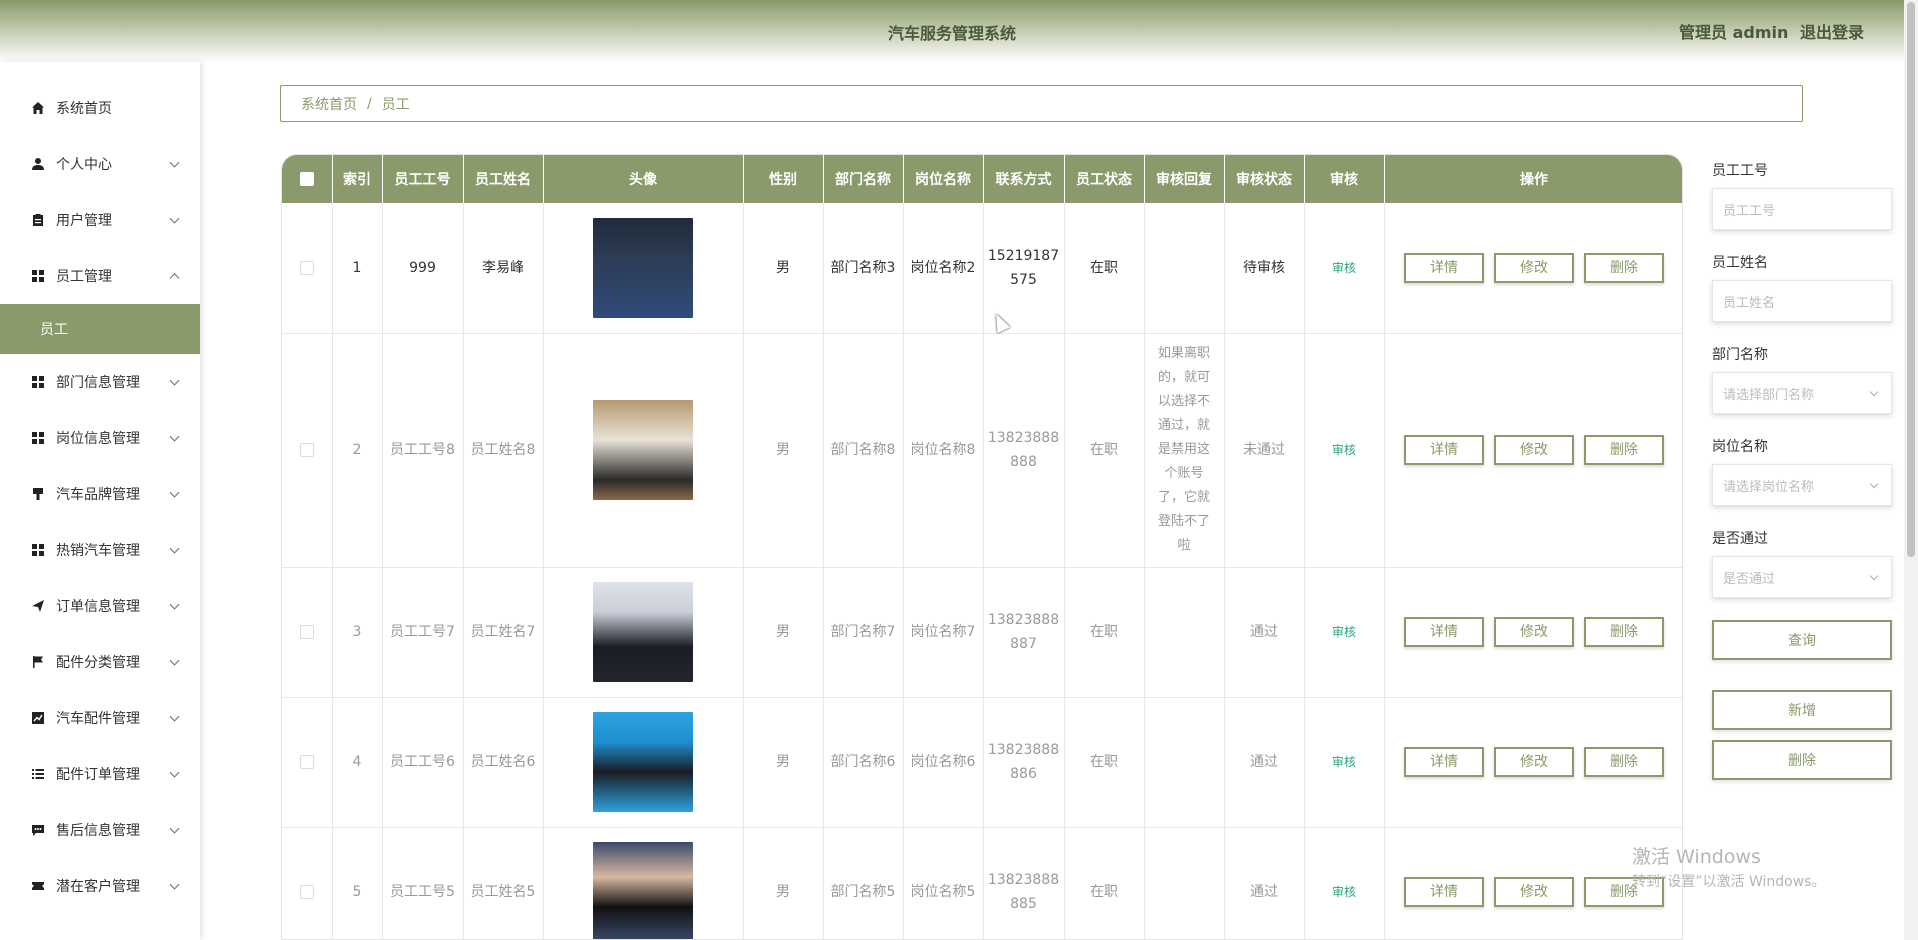 This screenshot has height=940, width=1918. Describe the element at coordinates (423, 450) in the screenshot. I see `cell-emp-no: 员工工号8` at that location.